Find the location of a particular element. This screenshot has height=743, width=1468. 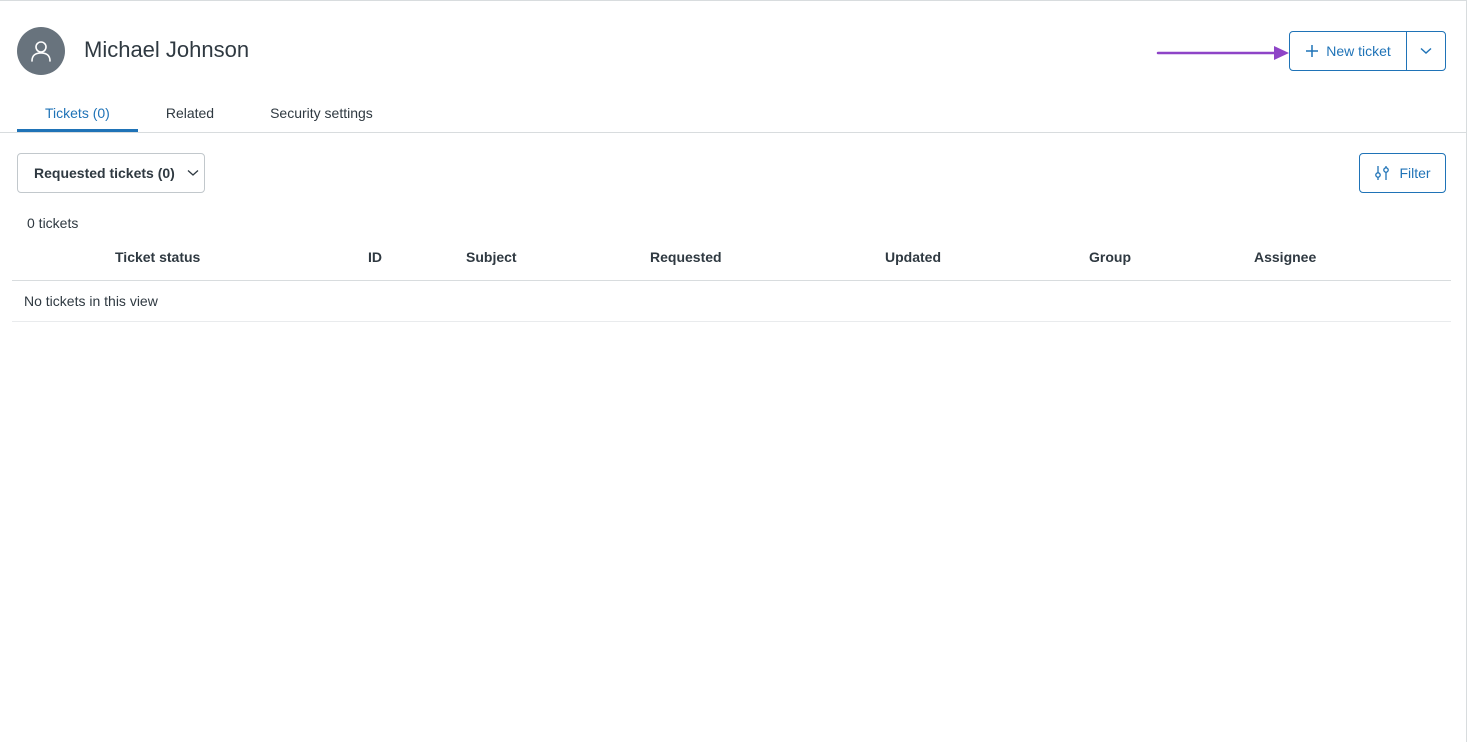

column-updated: Updated is located at coordinates (913, 257).